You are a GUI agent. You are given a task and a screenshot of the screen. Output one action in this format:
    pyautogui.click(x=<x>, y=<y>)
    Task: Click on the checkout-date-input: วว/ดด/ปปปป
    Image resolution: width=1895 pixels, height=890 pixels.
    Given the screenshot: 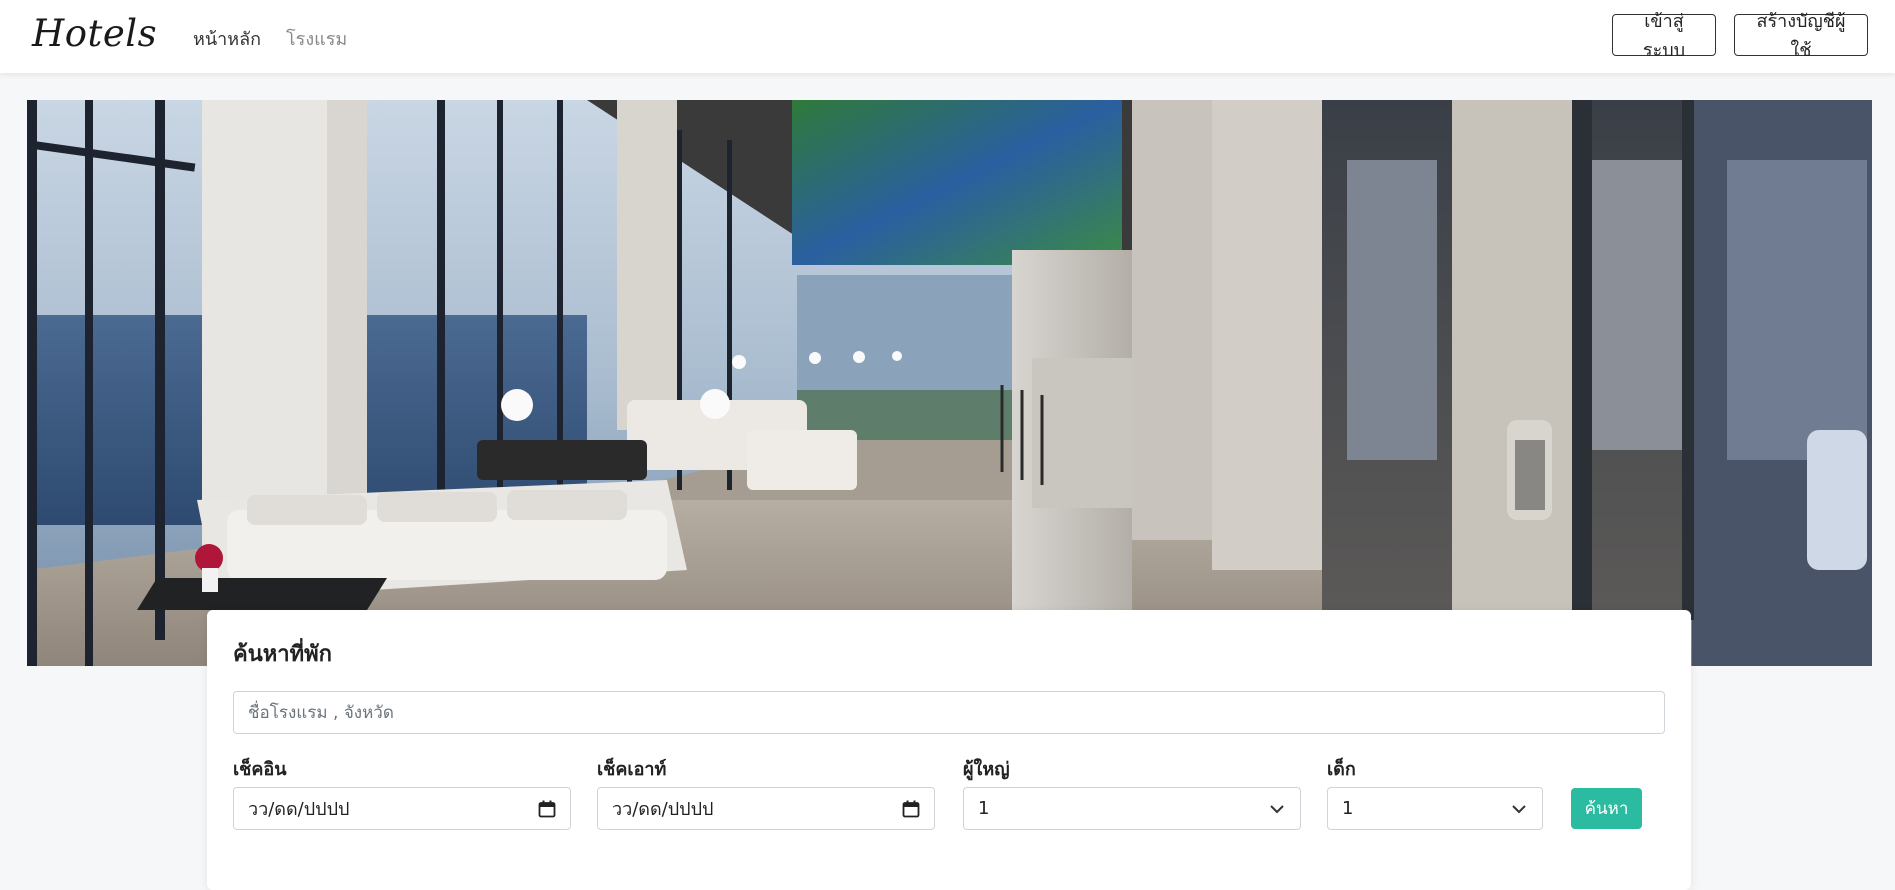 What is the action you would take?
    pyautogui.click(x=766, y=808)
    